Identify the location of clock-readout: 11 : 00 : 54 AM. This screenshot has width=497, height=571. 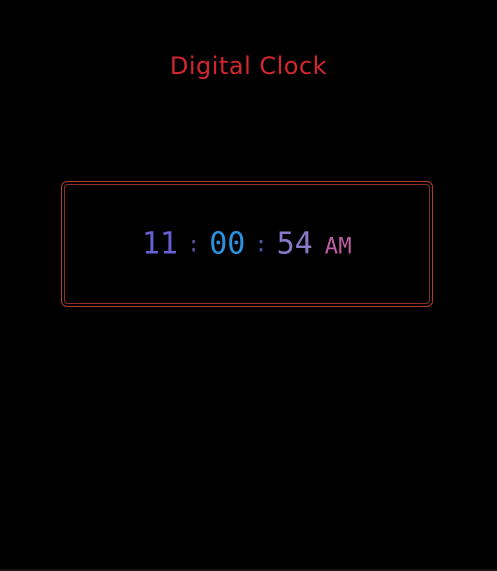
(247, 244).